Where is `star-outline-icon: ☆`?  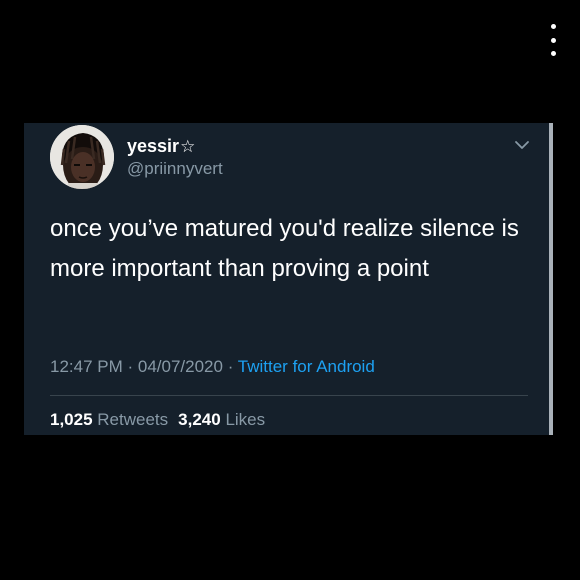
star-outline-icon: ☆ is located at coordinates (188, 146).